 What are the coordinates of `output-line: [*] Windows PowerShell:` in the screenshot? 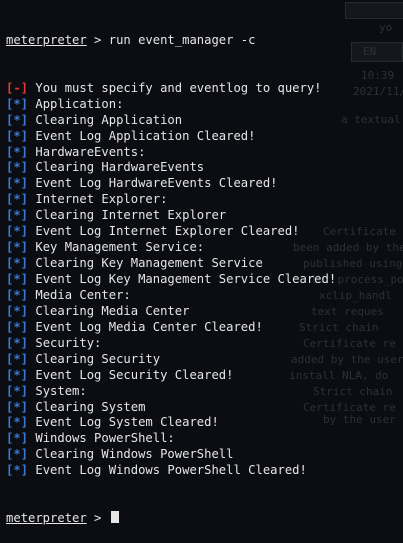 It's located at (204, 439).